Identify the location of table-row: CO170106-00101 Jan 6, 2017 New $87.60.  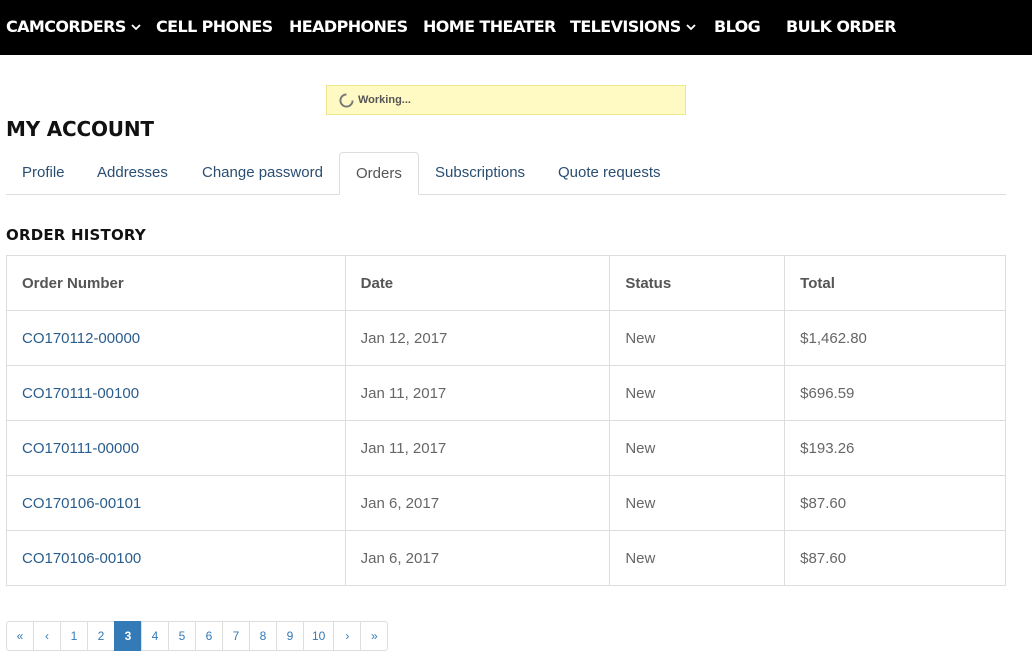
(506, 503).